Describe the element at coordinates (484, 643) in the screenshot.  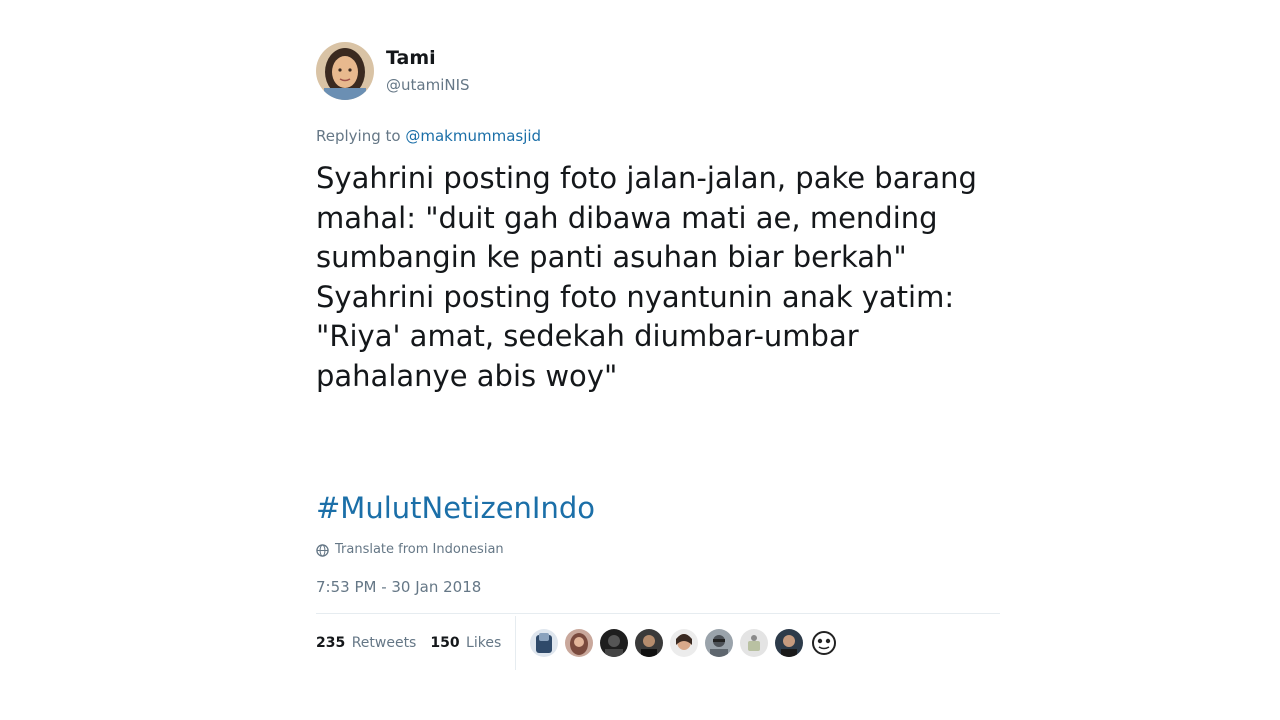
I see `likes-label: Likes` at that location.